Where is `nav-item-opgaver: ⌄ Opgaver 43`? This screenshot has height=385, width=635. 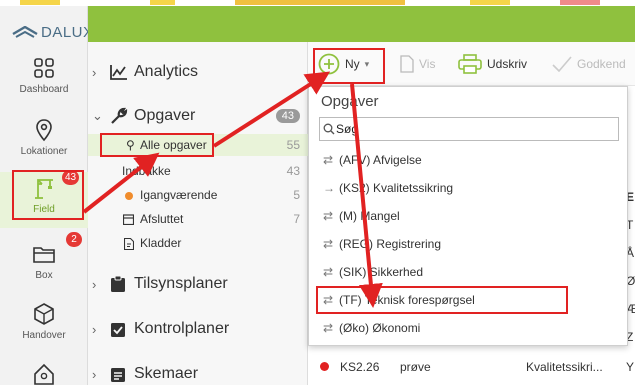
nav-item-opgaver: ⌄ Opgaver 43 is located at coordinates (198, 116).